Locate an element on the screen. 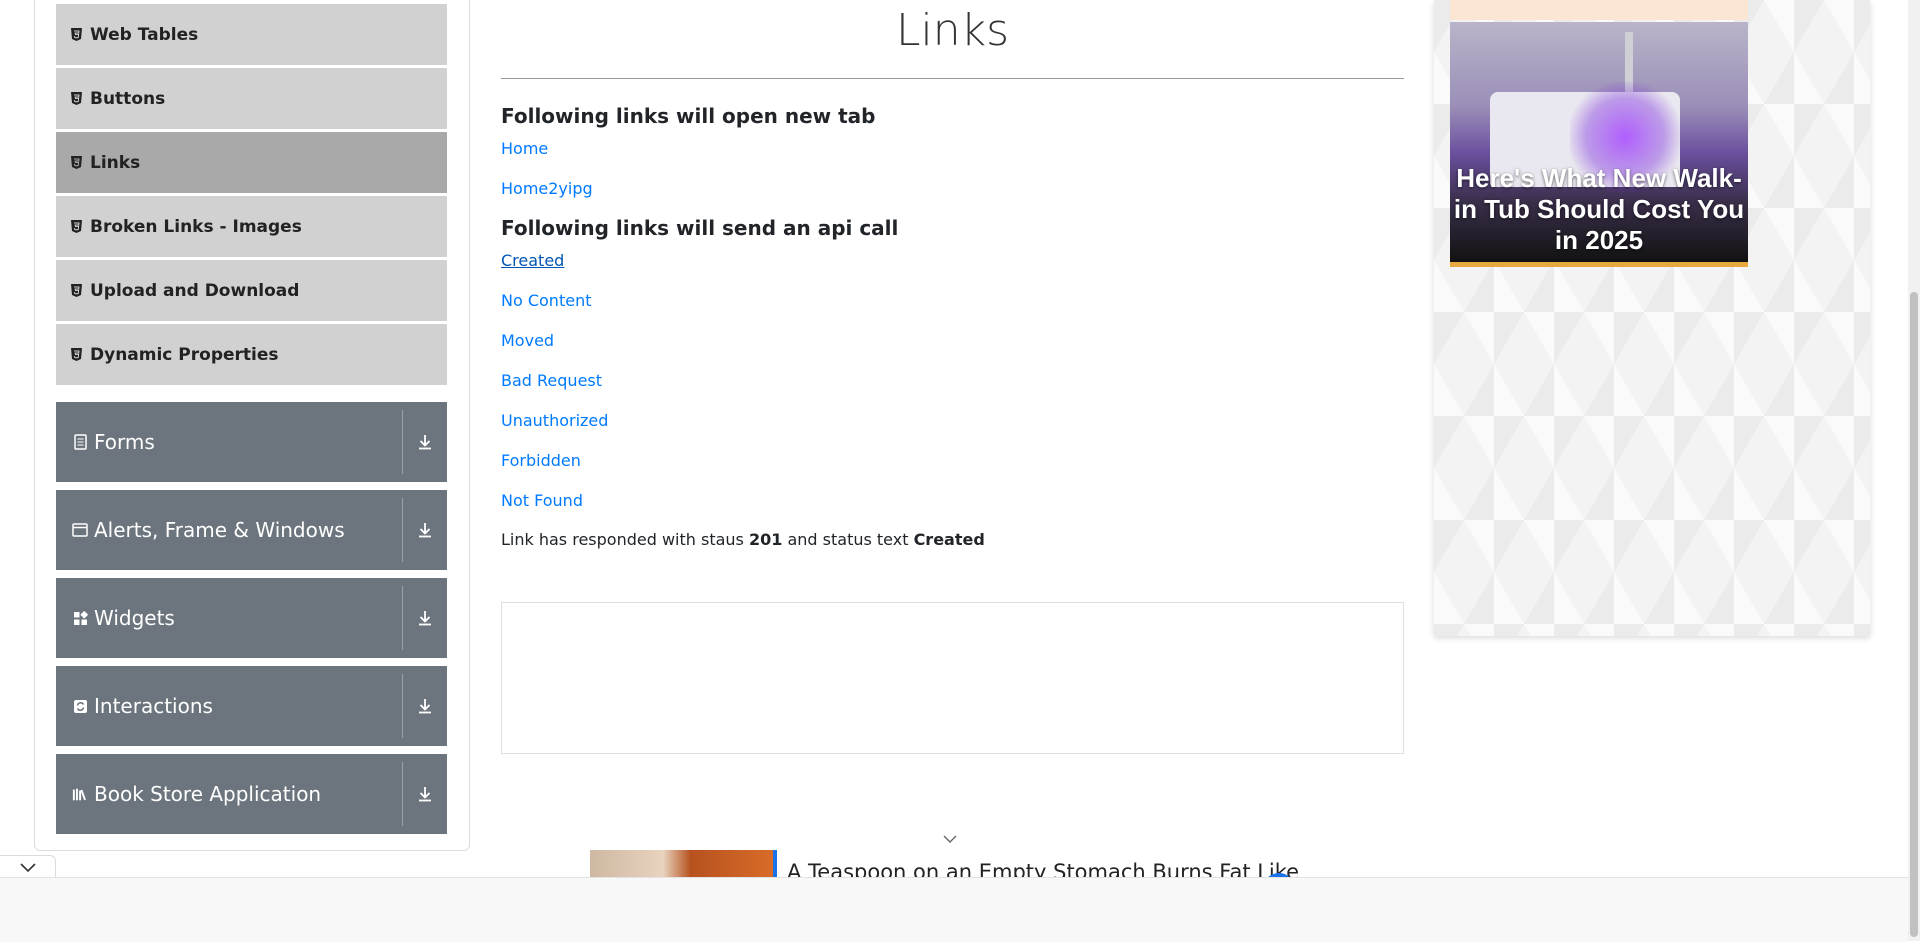 The image size is (1920, 942). response-status-code: 201 is located at coordinates (765, 539).